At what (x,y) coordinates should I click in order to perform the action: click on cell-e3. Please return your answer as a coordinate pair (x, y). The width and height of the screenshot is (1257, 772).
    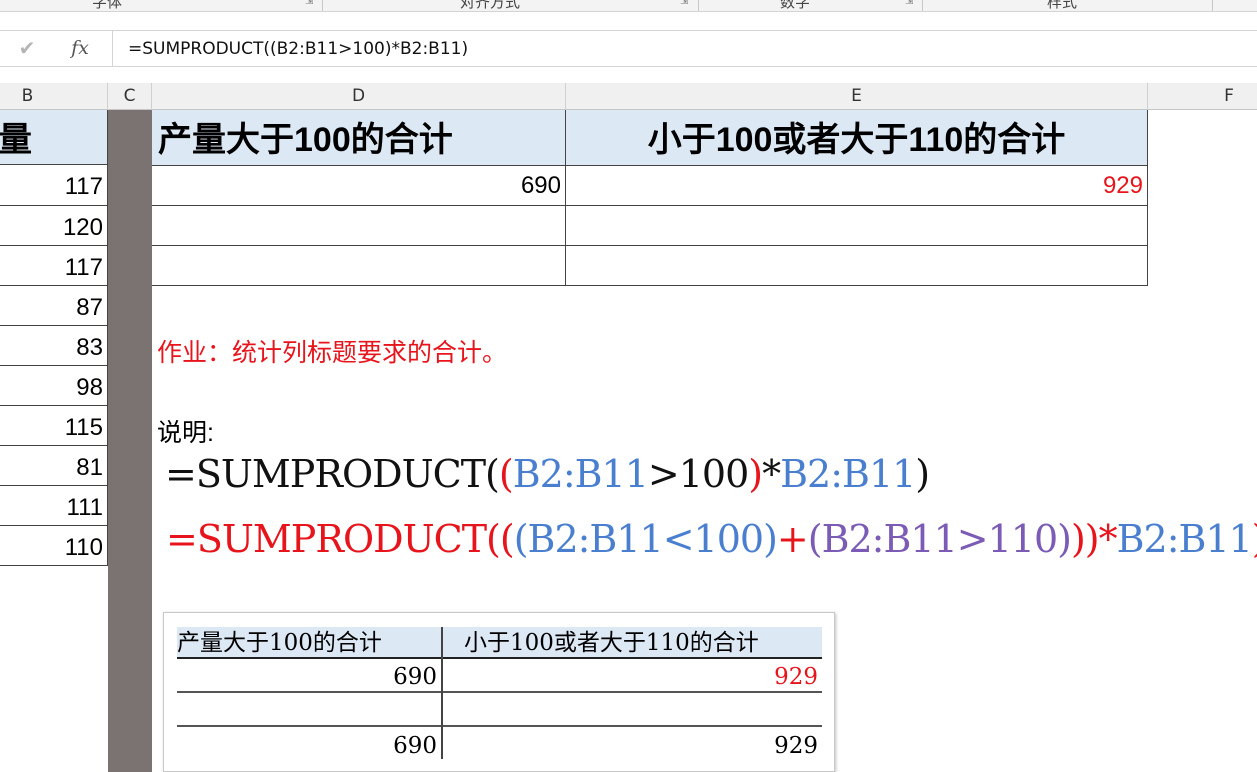
    Looking at the image, I should click on (857, 226).